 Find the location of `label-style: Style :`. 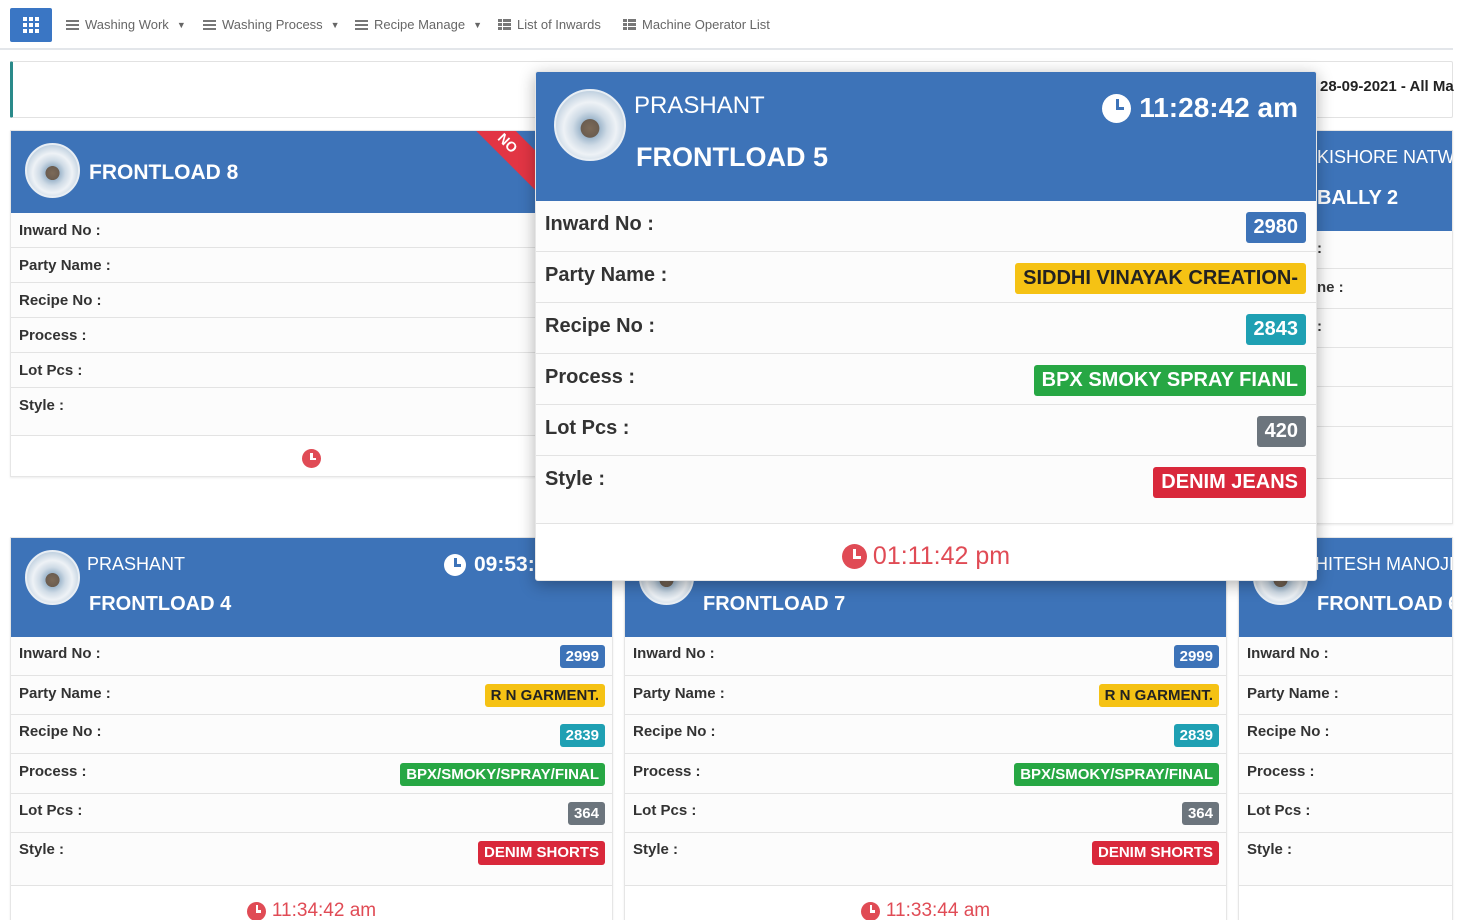

label-style: Style : is located at coordinates (656, 849).